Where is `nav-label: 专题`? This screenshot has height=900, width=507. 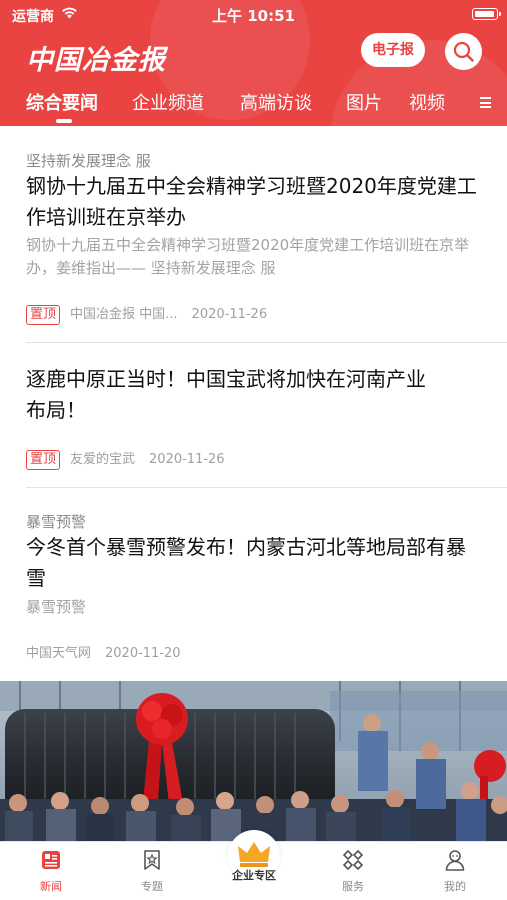
nav-label: 专题 is located at coordinates (152, 886).